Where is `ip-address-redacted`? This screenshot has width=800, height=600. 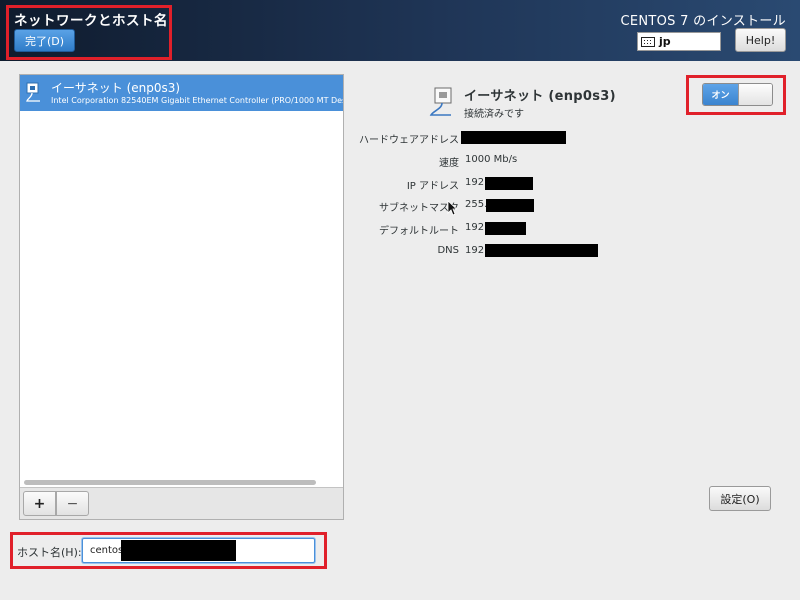
ip-address-redacted is located at coordinates (509, 183).